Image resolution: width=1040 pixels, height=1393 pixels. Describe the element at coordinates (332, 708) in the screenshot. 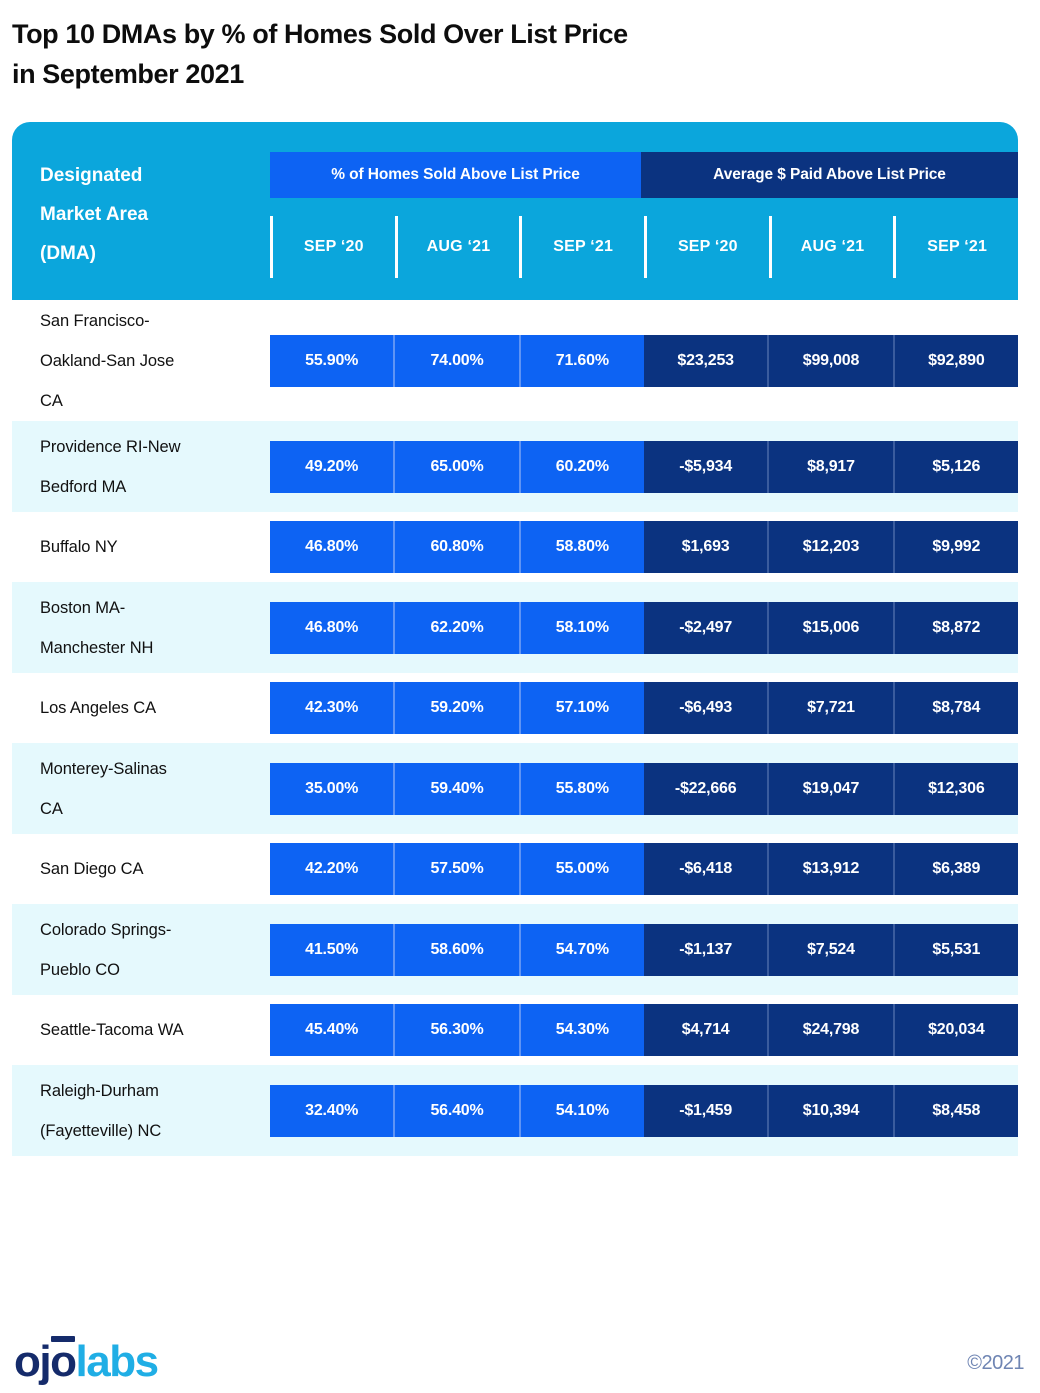

I see `cell-pct-sep20: 42.30%` at that location.